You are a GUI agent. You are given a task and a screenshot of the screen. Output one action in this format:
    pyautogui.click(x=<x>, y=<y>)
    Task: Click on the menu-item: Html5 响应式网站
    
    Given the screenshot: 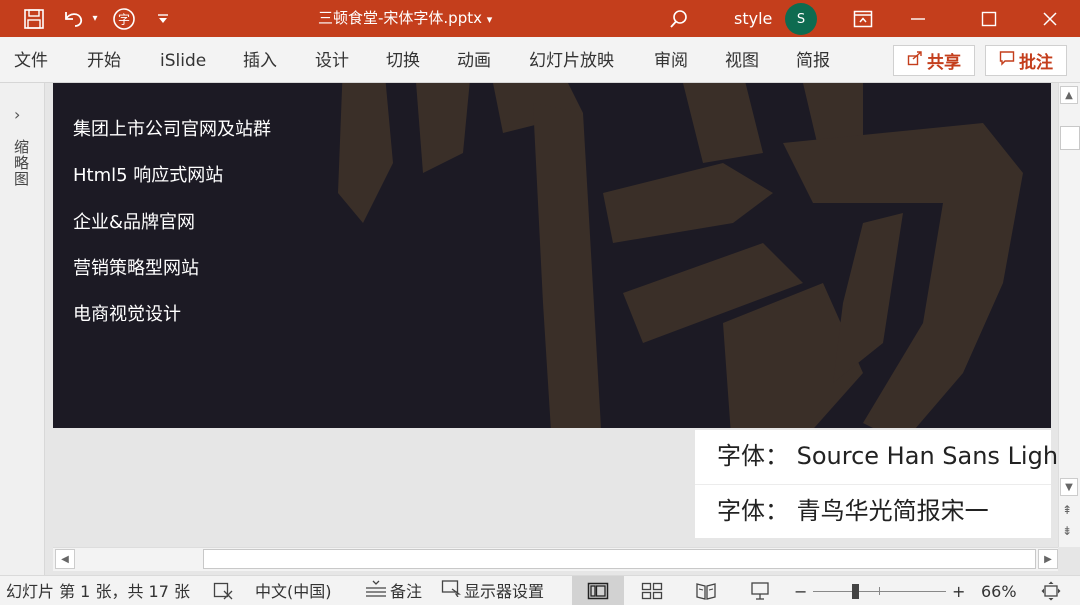 What is the action you would take?
    pyautogui.click(x=172, y=188)
    